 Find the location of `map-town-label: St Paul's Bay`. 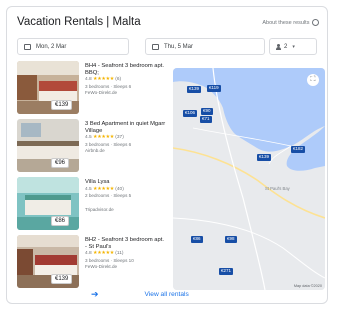

map-town-label: St Paul's Bay is located at coordinates (277, 188).